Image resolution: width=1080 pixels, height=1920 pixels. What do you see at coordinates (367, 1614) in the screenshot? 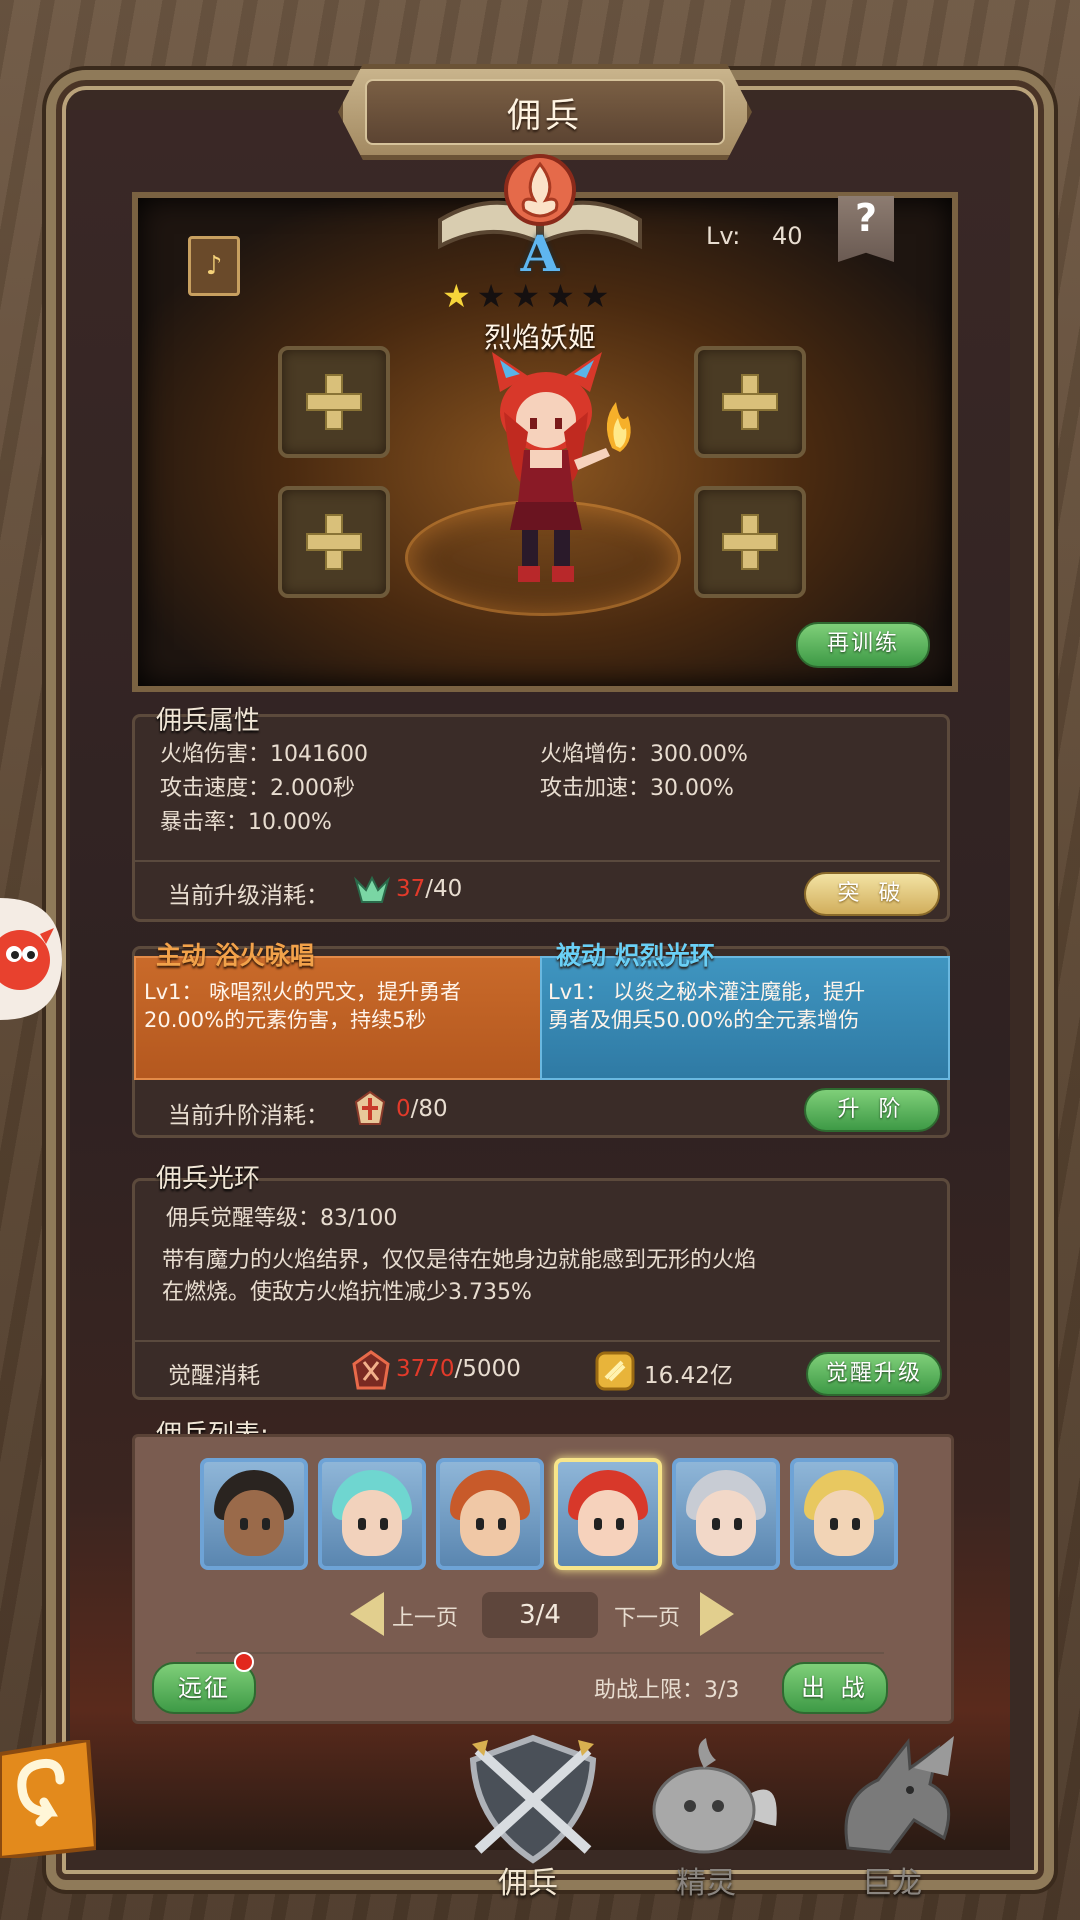
I see `prev-page-arrow-icon` at bounding box center [367, 1614].